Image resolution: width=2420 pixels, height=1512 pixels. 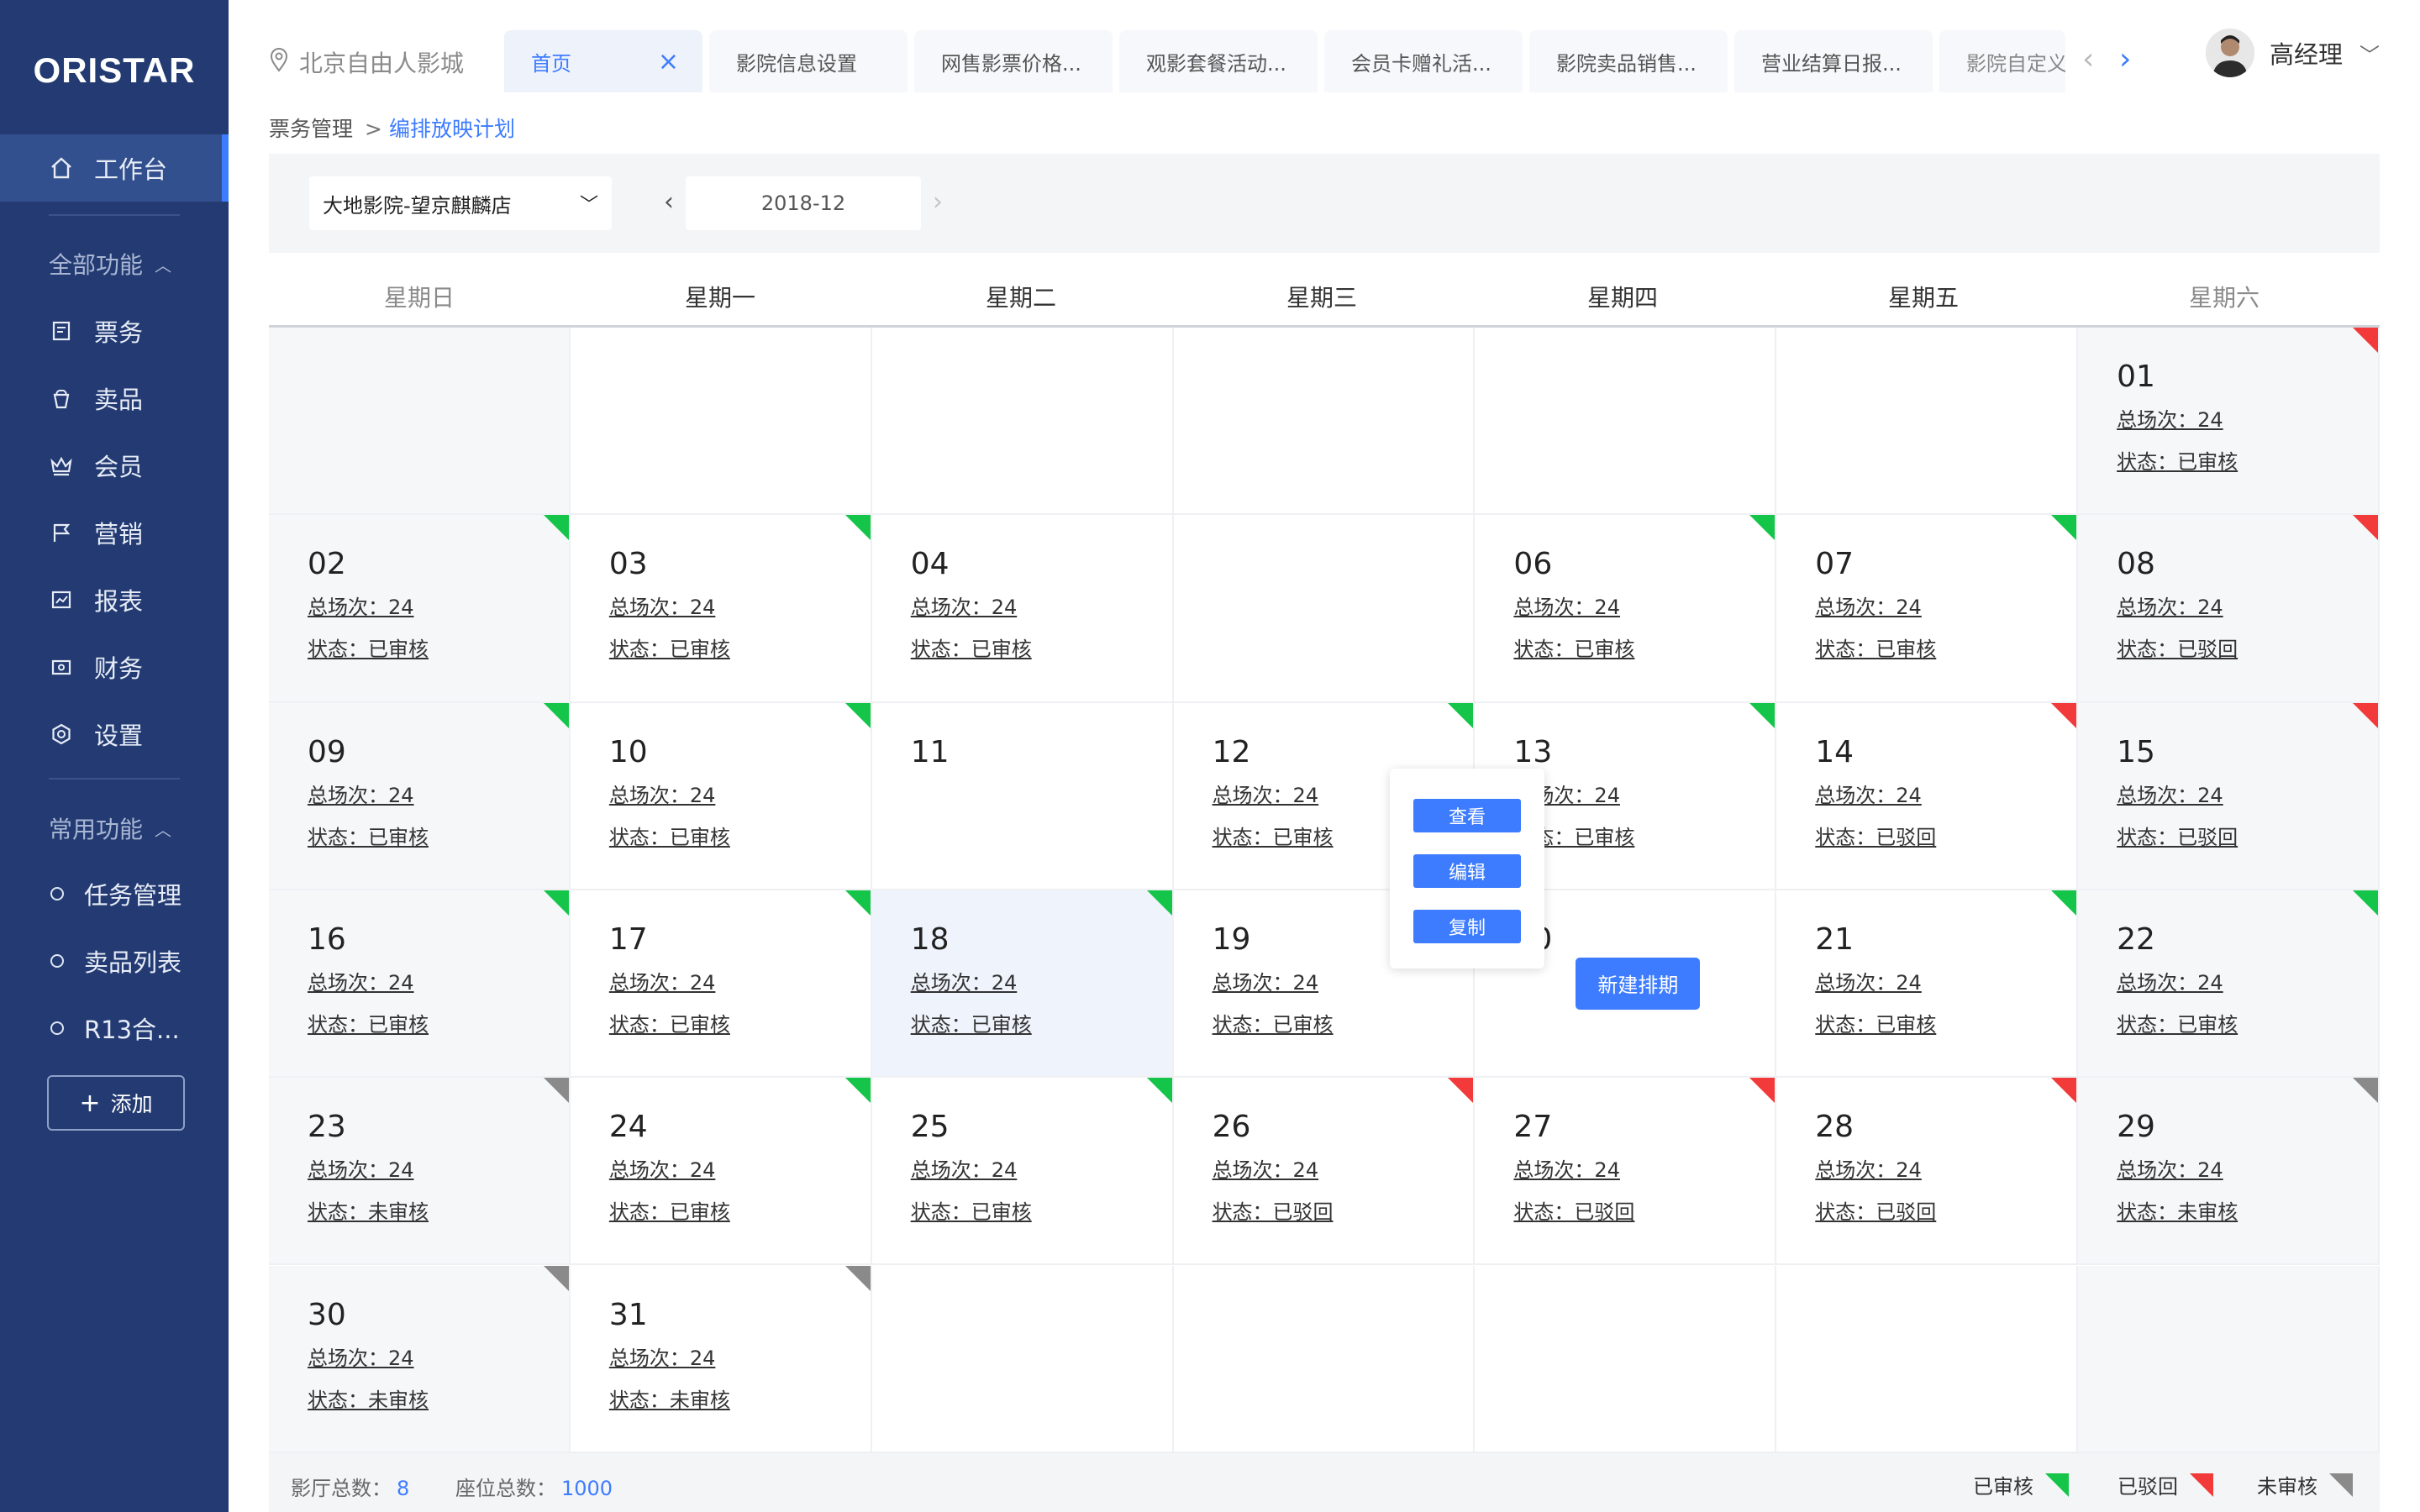 I want to click on calendar-day-cell: 25 总场次：24 状态：已审核, so click(x=1022, y=1172).